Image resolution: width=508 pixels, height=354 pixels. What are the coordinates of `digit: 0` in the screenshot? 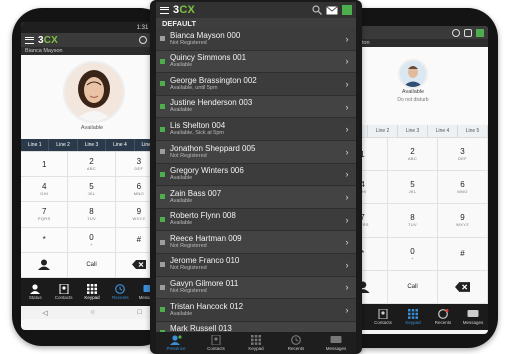 It's located at (412, 251).